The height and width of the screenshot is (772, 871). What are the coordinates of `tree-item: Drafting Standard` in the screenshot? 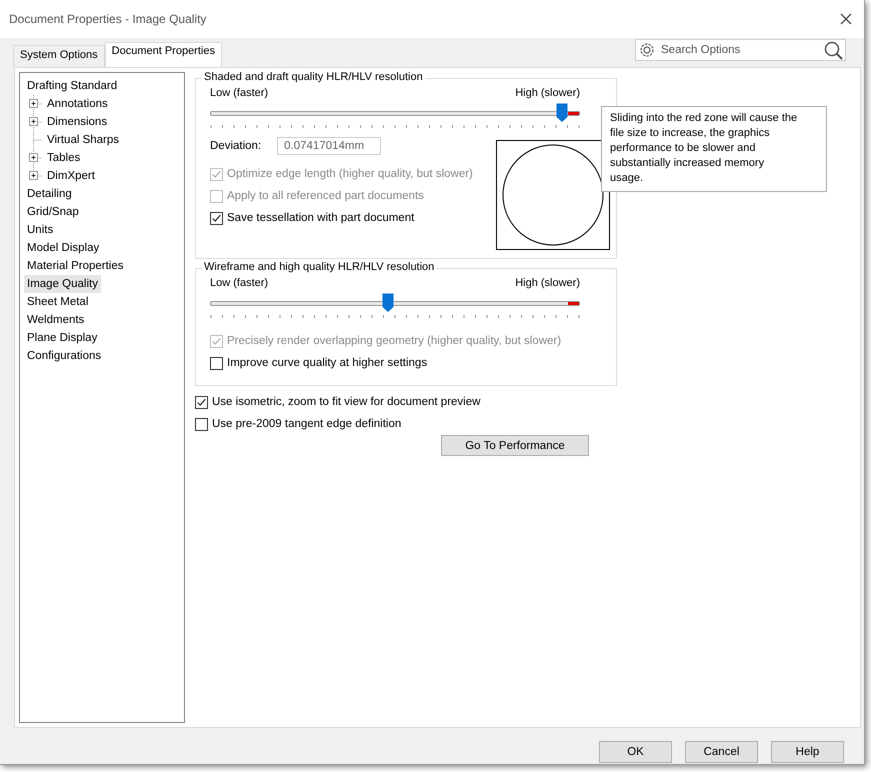 It's located at (72, 86).